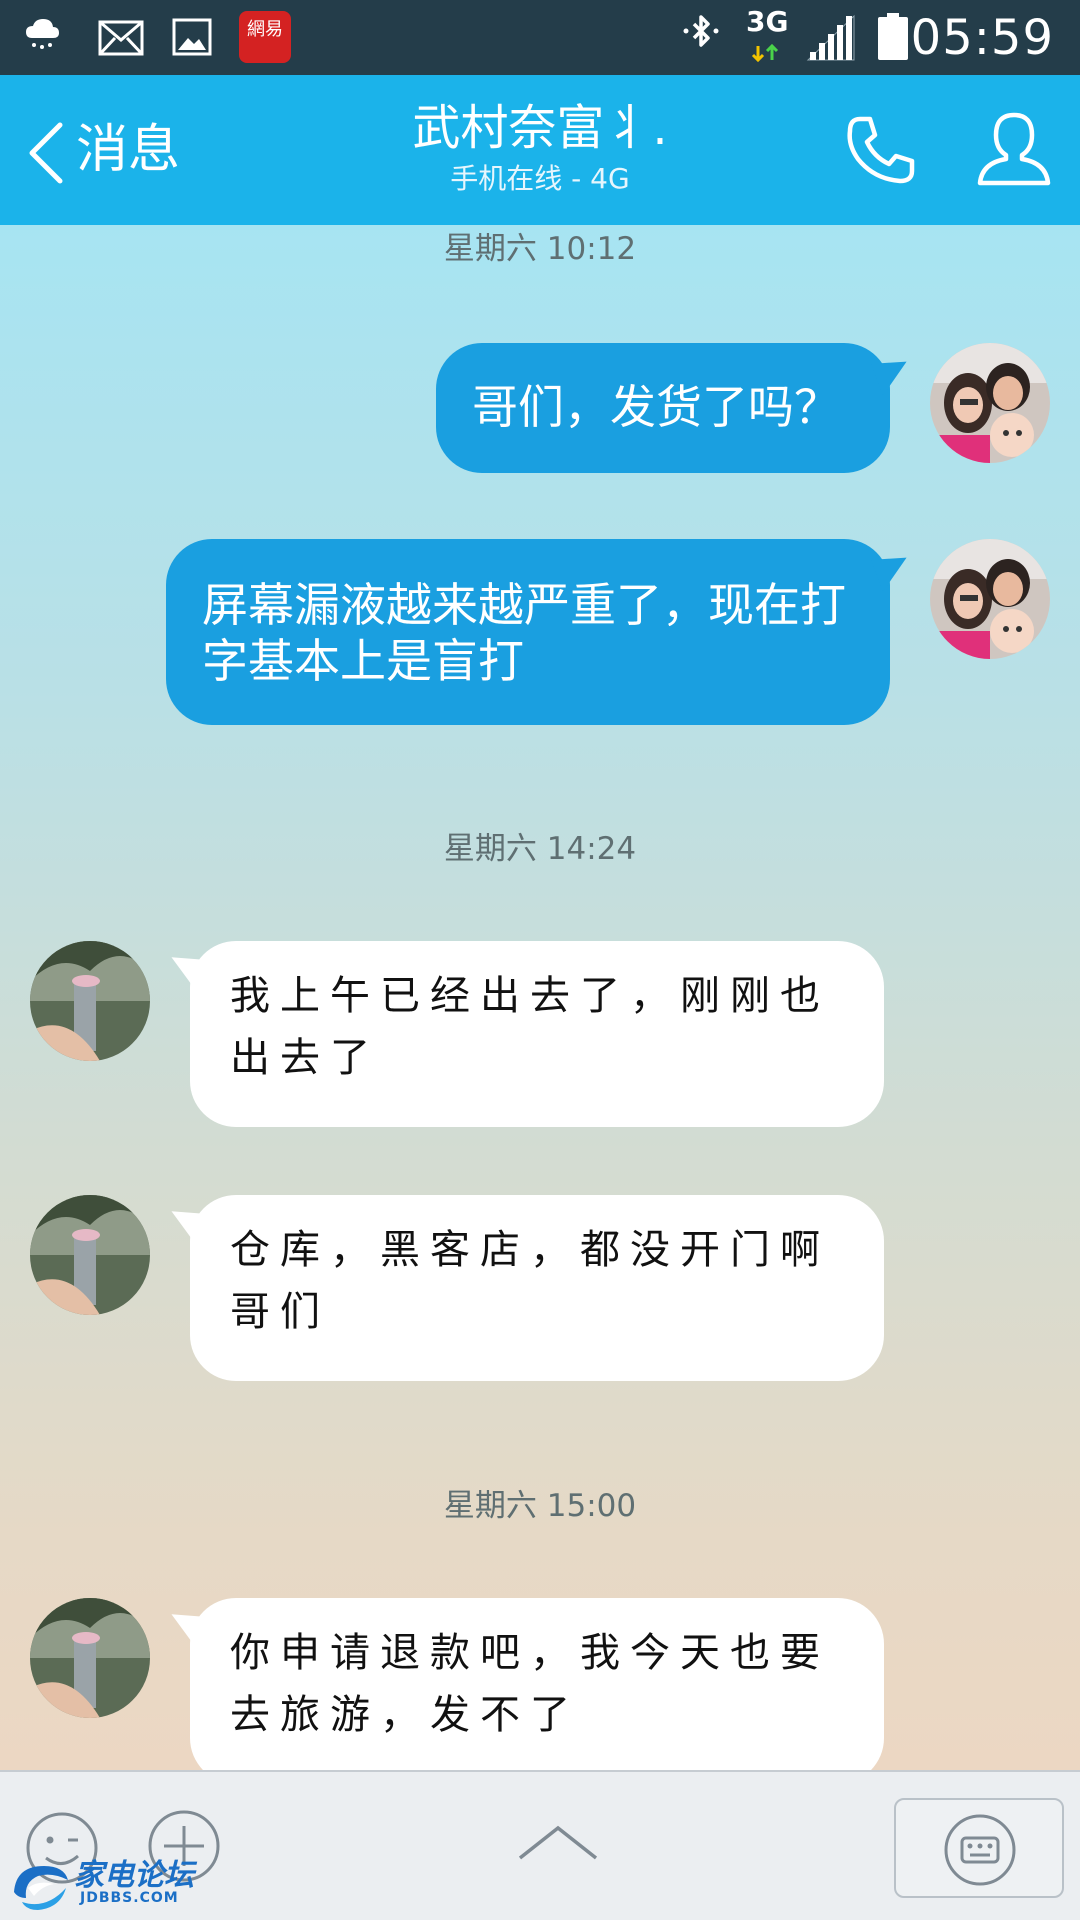  I want to click on mail-icon, so click(121, 40).